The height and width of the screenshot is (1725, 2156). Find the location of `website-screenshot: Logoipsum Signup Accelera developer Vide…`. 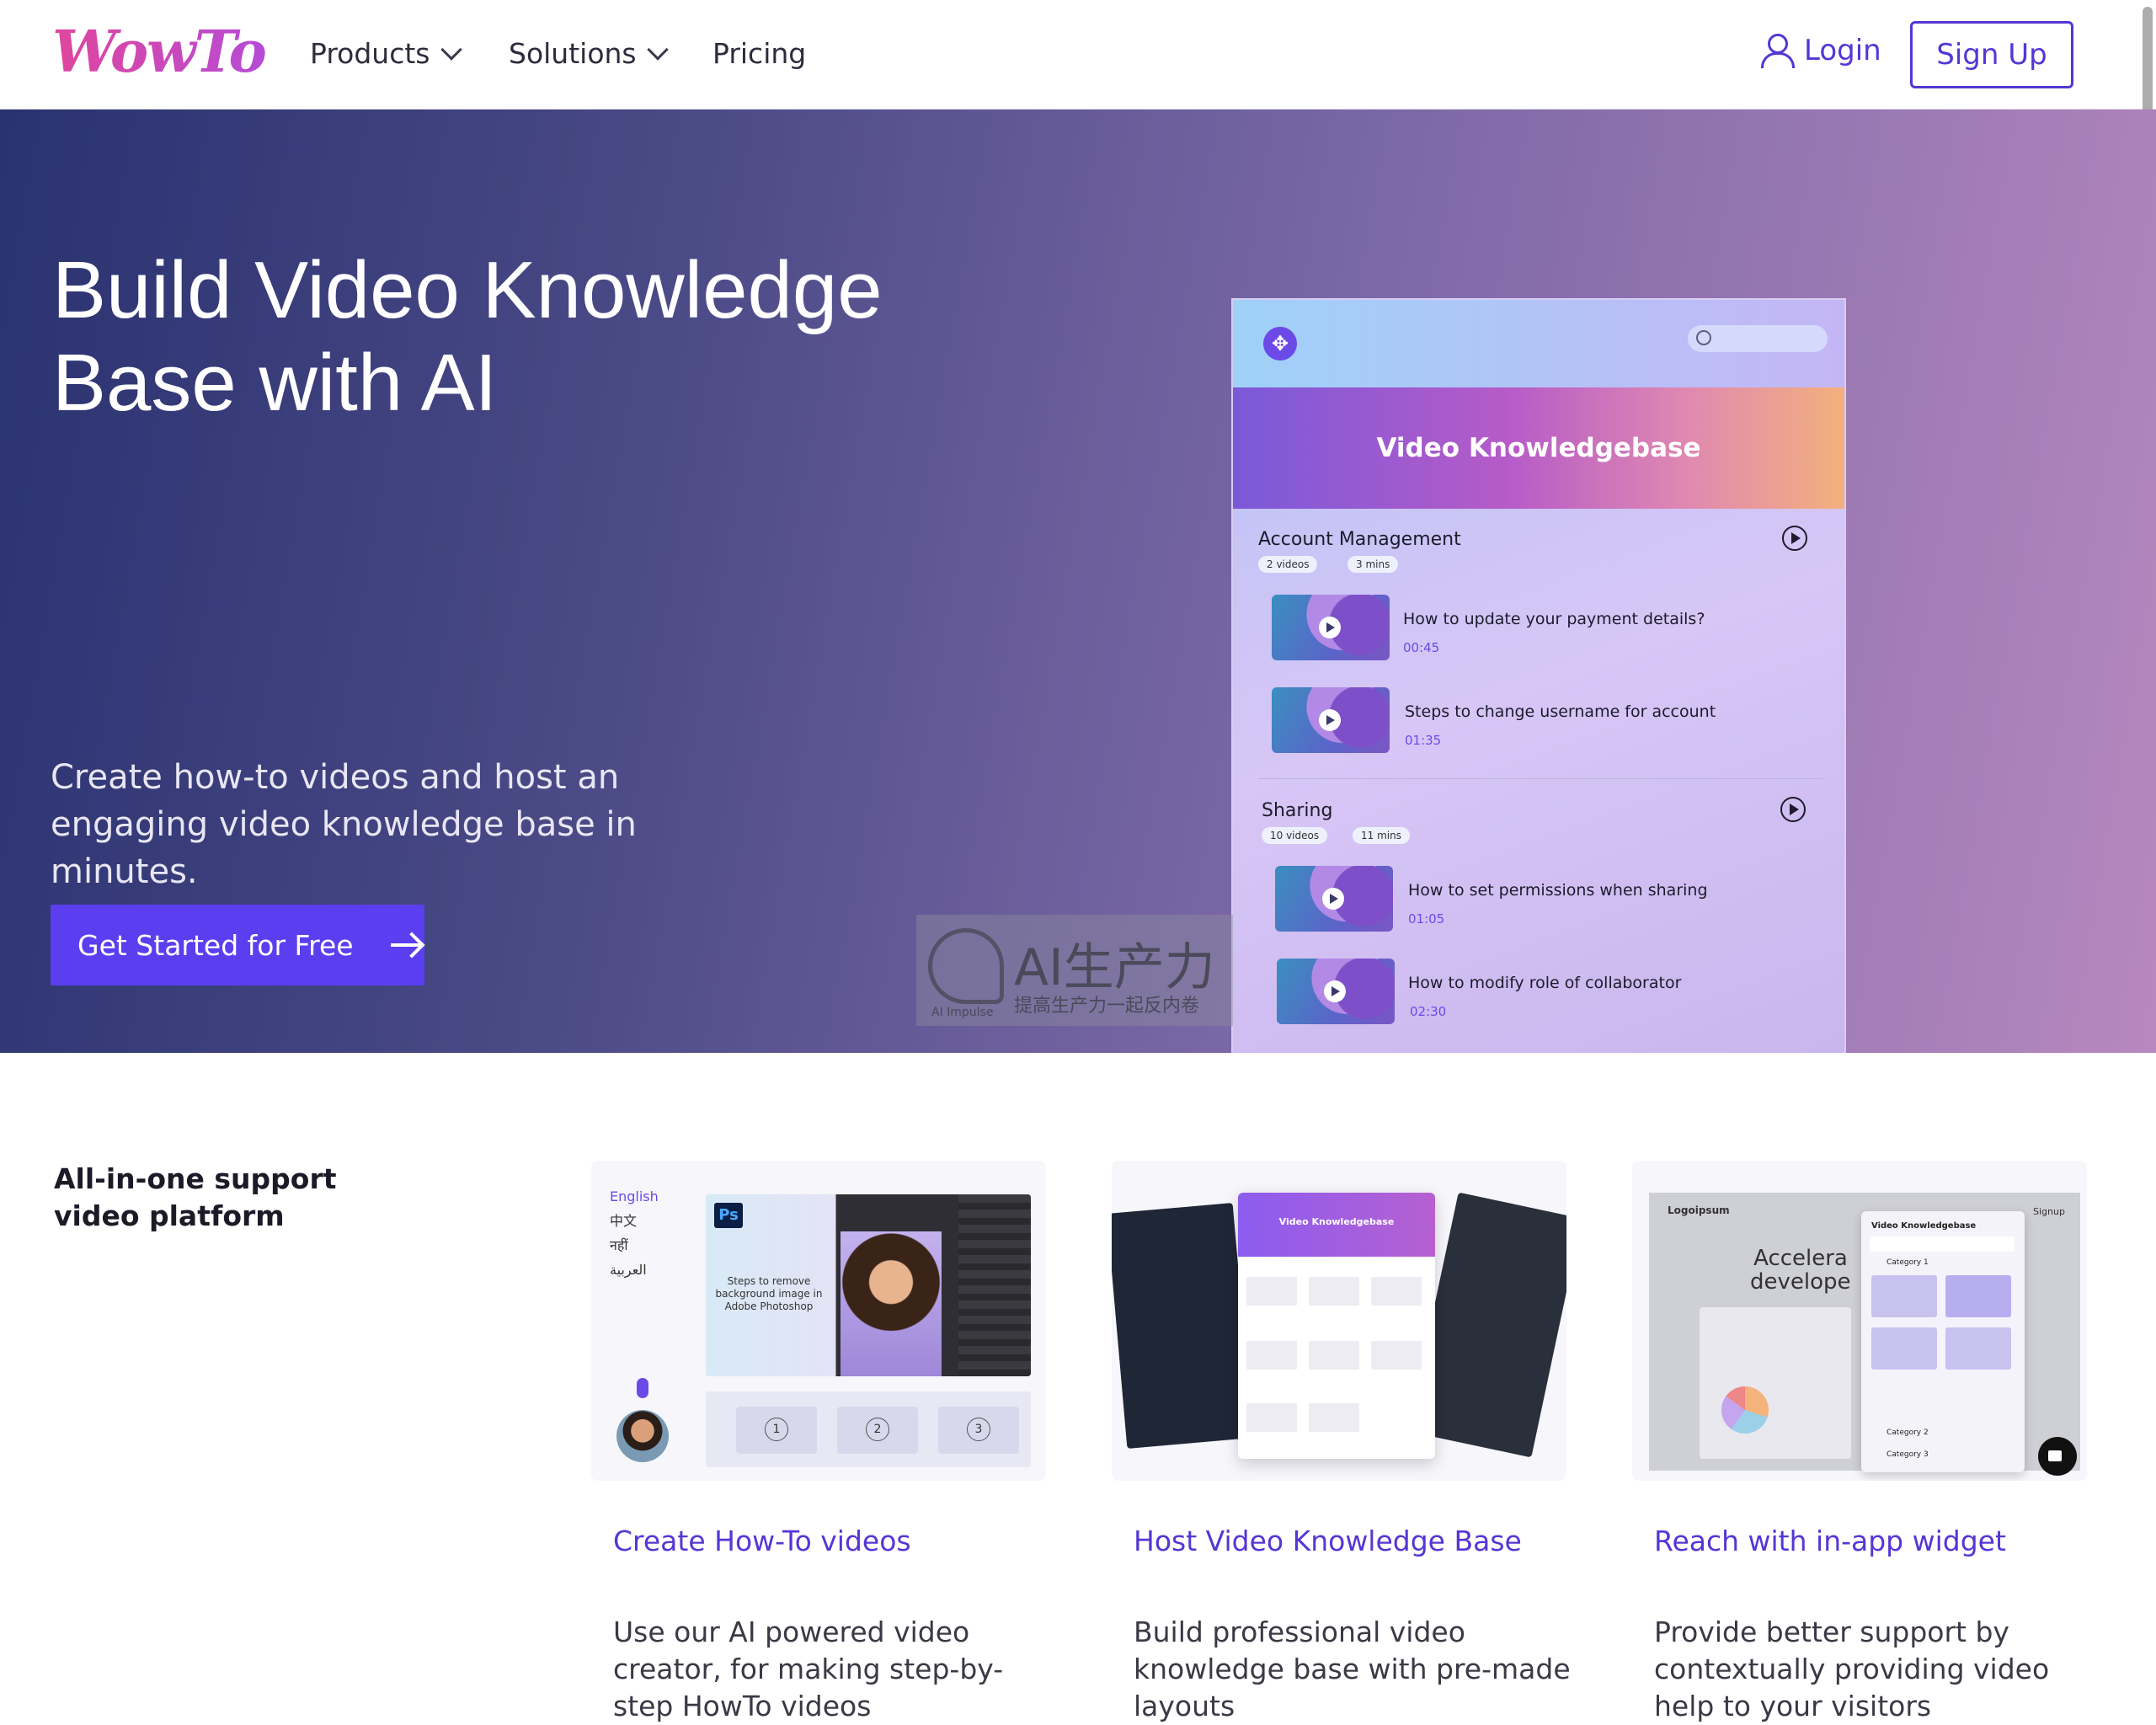

website-screenshot: Logoipsum Signup Accelera developer Vide… is located at coordinates (1864, 1334).